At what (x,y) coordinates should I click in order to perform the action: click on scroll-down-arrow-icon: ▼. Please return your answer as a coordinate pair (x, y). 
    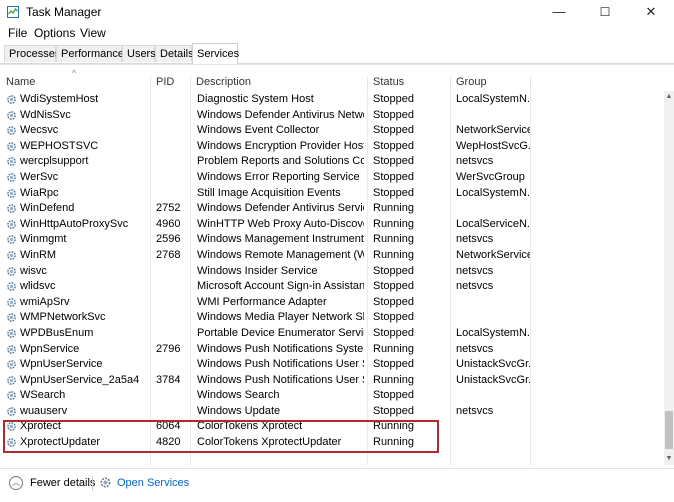
    Looking at the image, I should click on (669, 459).